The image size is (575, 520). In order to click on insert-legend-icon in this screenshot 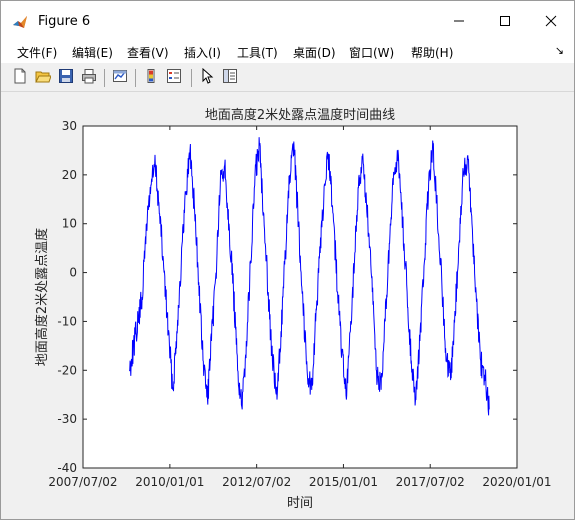, I will do `click(174, 78)`.